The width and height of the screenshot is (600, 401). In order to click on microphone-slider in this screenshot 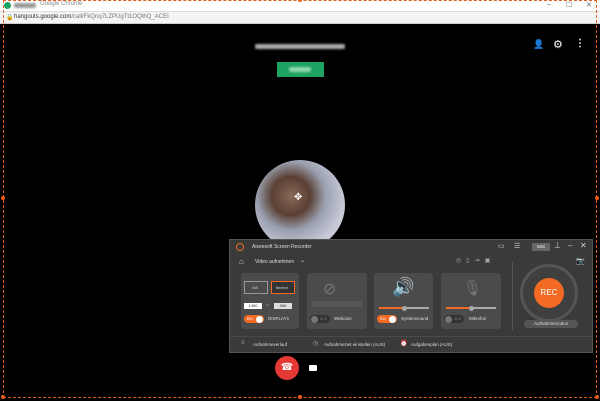, I will do `click(471, 308)`.